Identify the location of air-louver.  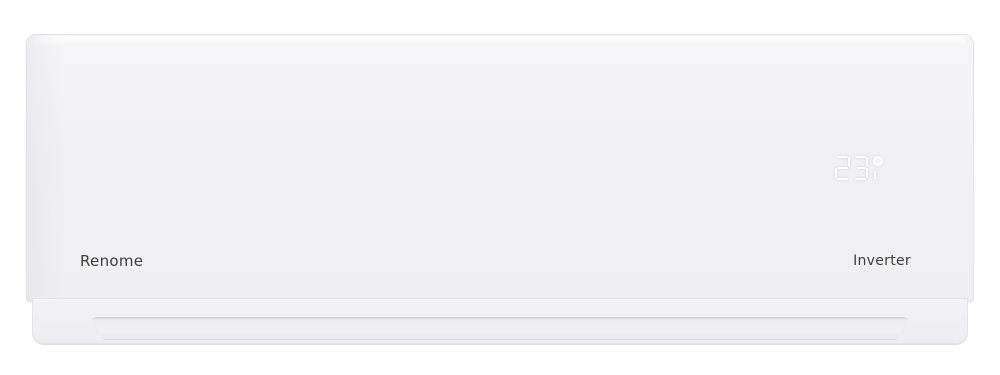
(500, 329).